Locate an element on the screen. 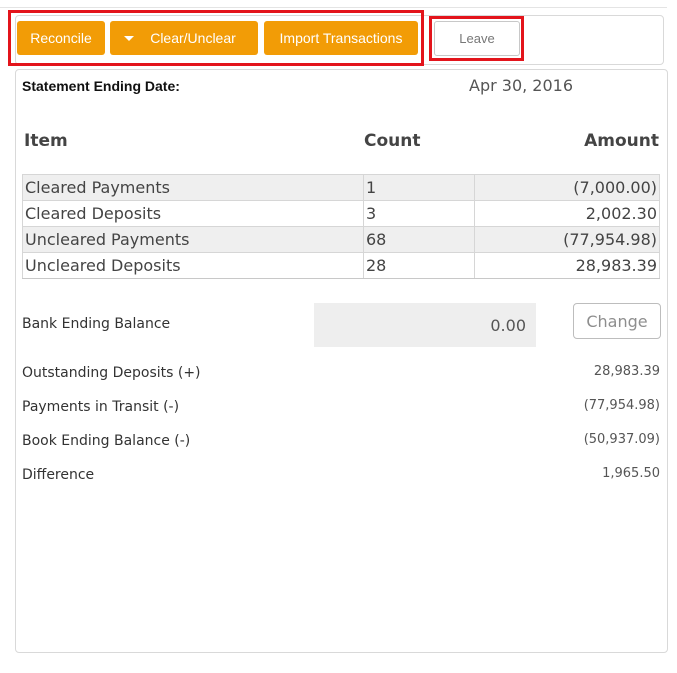 This screenshot has height=673, width=677. outstanding-deposits-label: Outstanding Deposits (+) is located at coordinates (111, 373).